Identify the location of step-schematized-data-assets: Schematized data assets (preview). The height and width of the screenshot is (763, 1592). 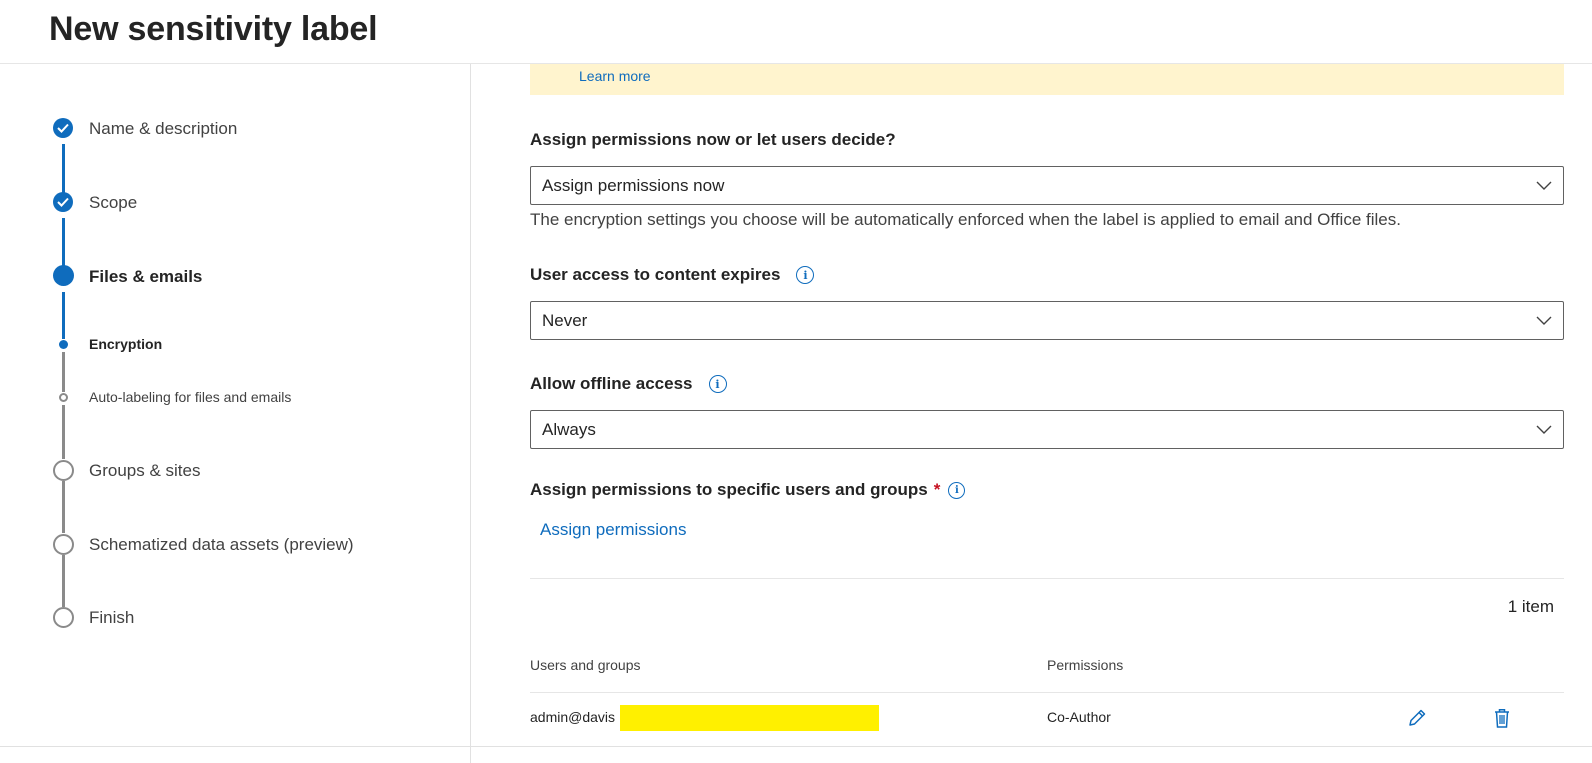
(221, 545).